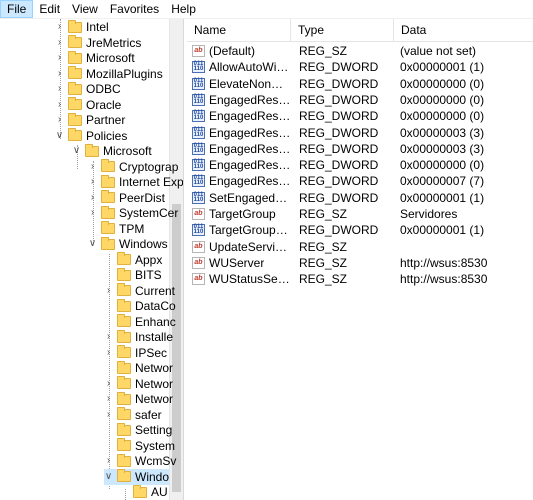 This screenshot has width=533, height=500. Describe the element at coordinates (360, 51) in the screenshot. I see `value-row: ab (Default) REG_SZ (value not set)` at that location.